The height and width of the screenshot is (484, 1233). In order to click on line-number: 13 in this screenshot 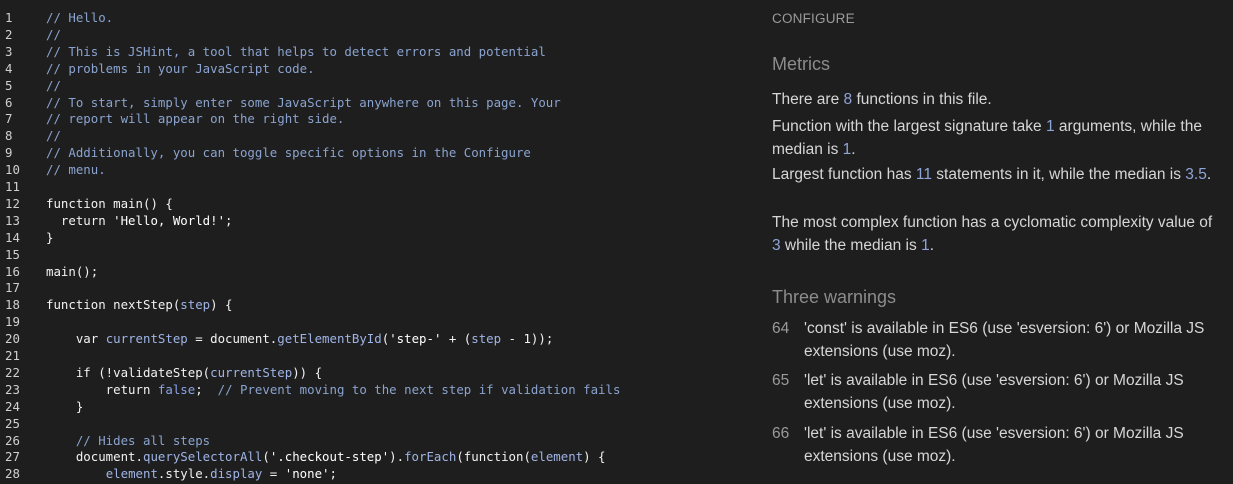, I will do `click(12, 220)`.